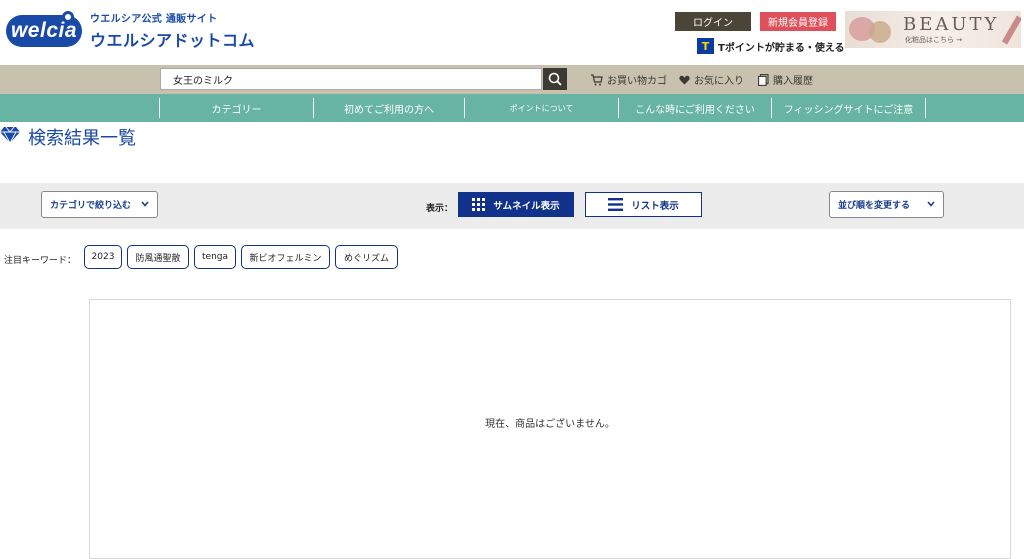 This screenshot has height=559, width=1024. I want to click on results-toolbar: カテゴリで絞り込む 表示： サムネイル表示 リスト表示 並び順を変更する, so click(512, 206).